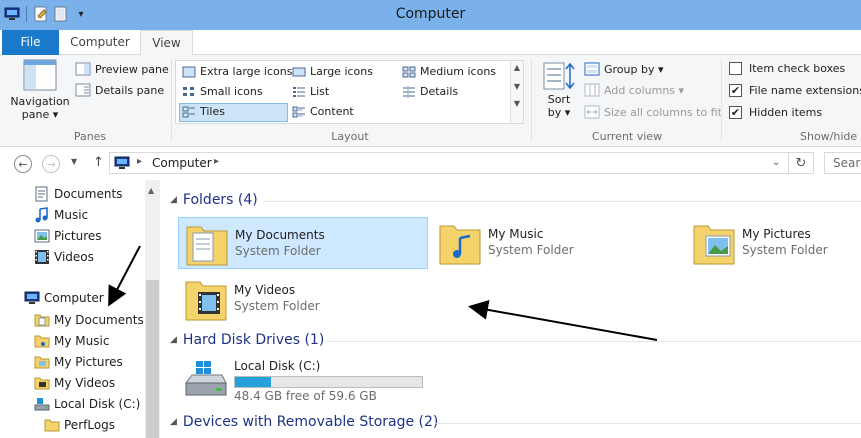  What do you see at coordinates (214, 200) in the screenshot?
I see `section-folders: ◢ Folders (4)` at bounding box center [214, 200].